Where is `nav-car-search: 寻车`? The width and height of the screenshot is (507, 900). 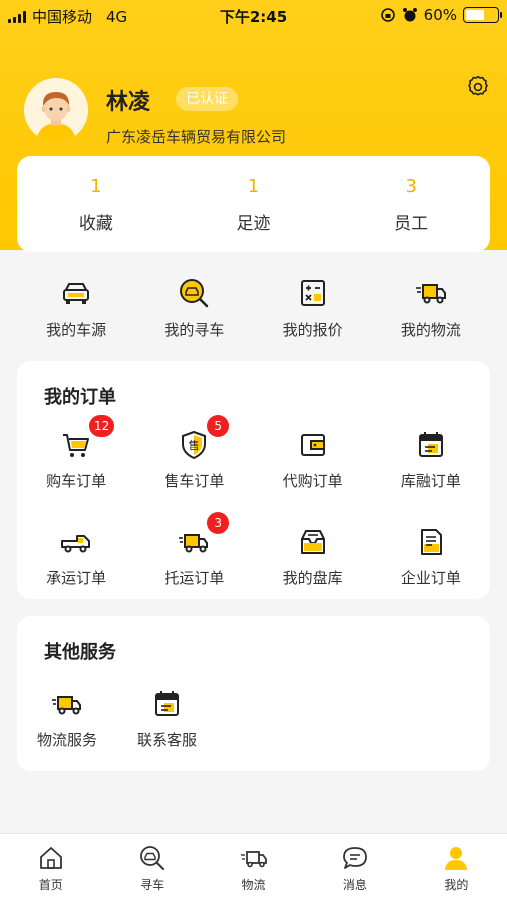 nav-car-search: 寻车 is located at coordinates (151, 867).